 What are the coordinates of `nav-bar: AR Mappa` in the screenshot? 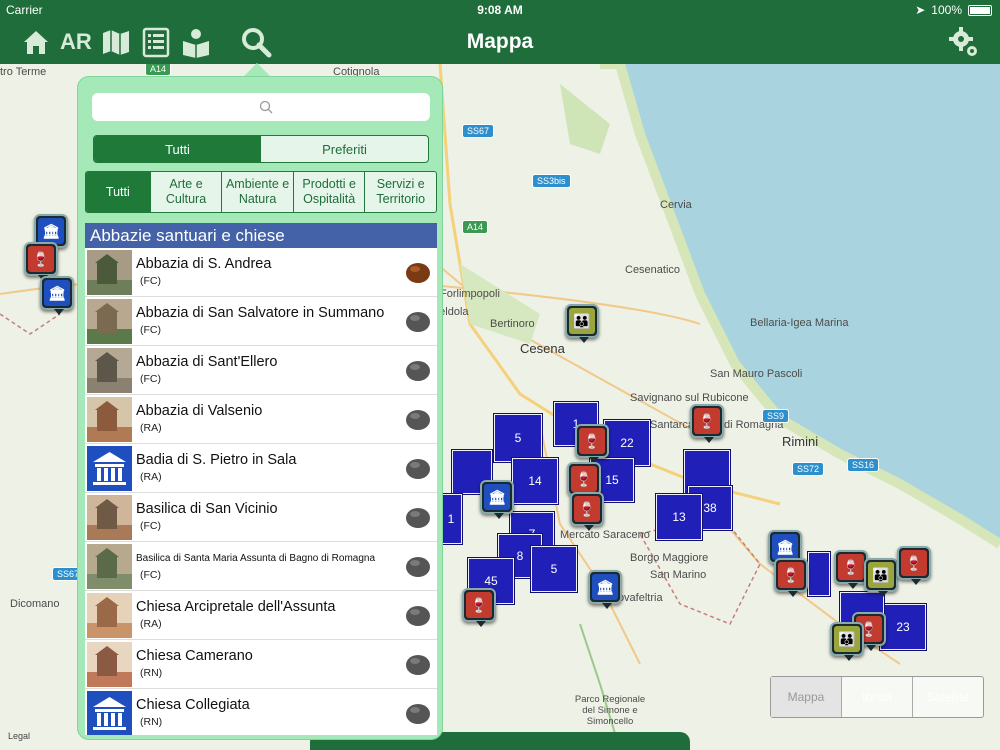 It's located at (500, 42).